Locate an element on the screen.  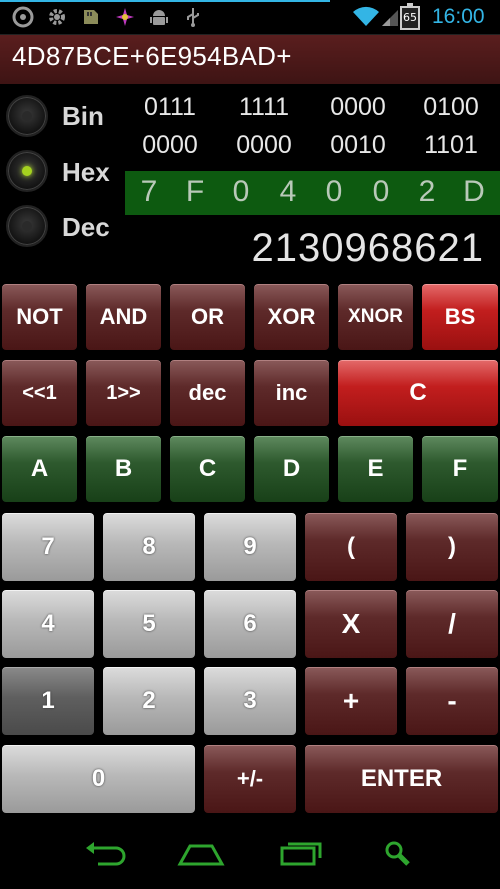
key-label: inc is located at coordinates (291, 392).